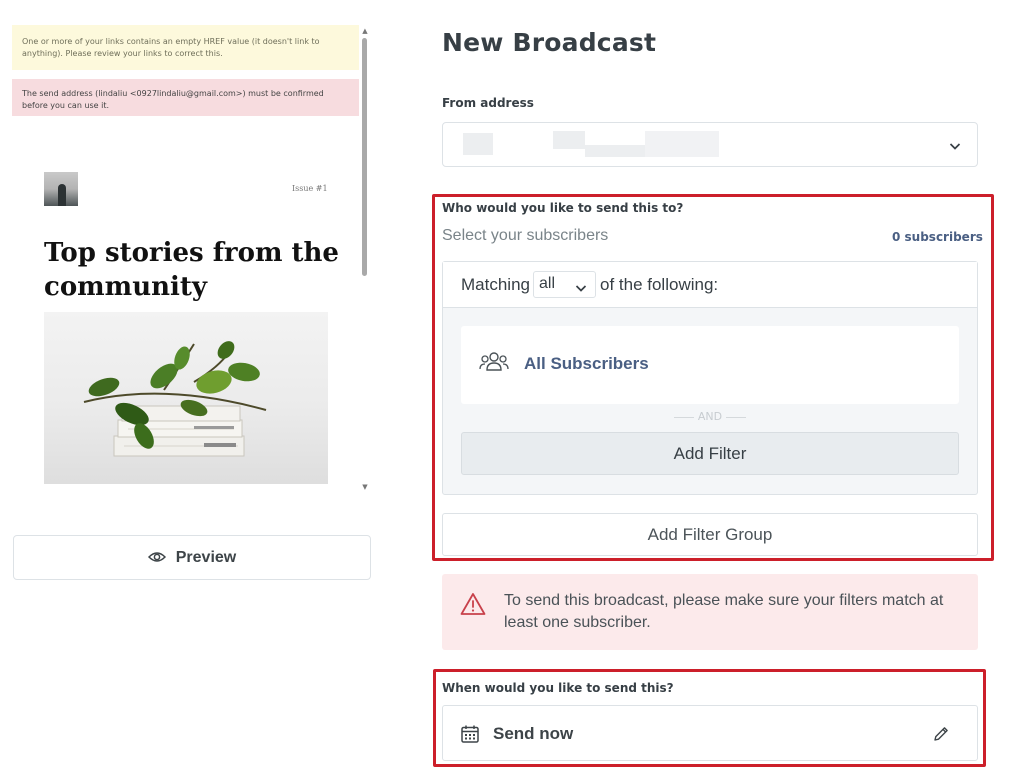 The image size is (1013, 769). I want to click on preview-scrollbar: ▲ ▼, so click(365, 259).